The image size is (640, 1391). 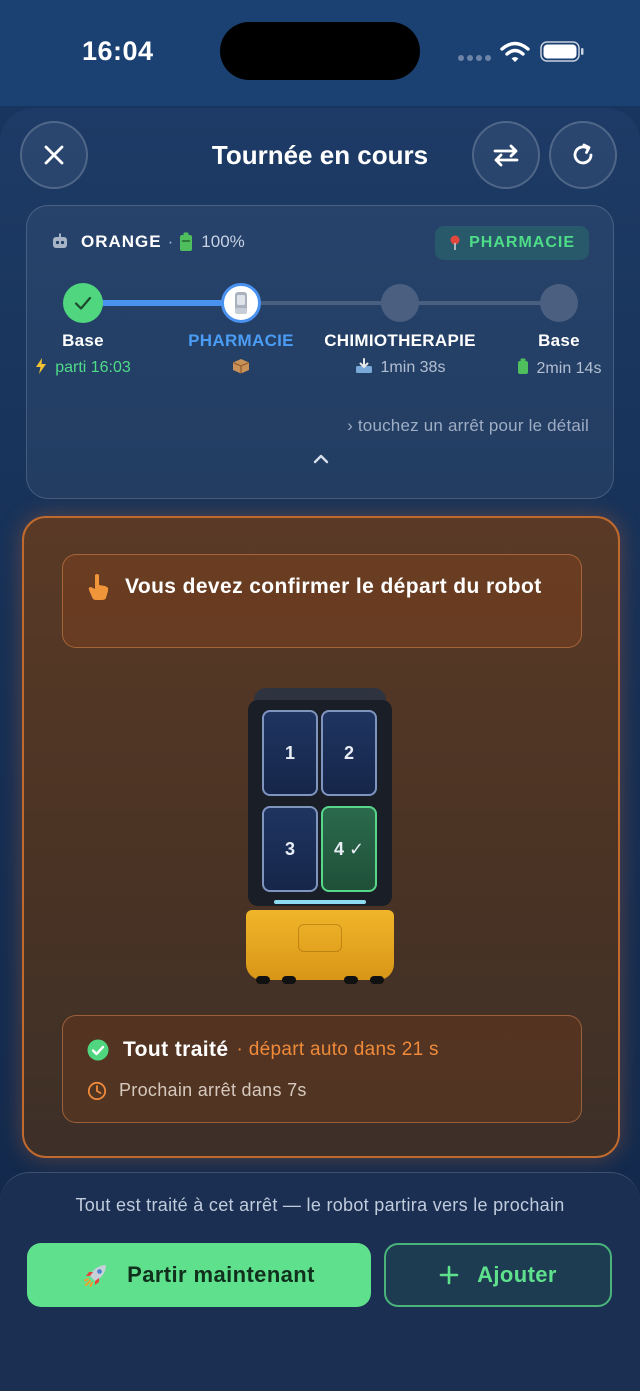 I want to click on all-processed-row: Tout traité · départ auto dans 21 s, so click(x=263, y=1050).